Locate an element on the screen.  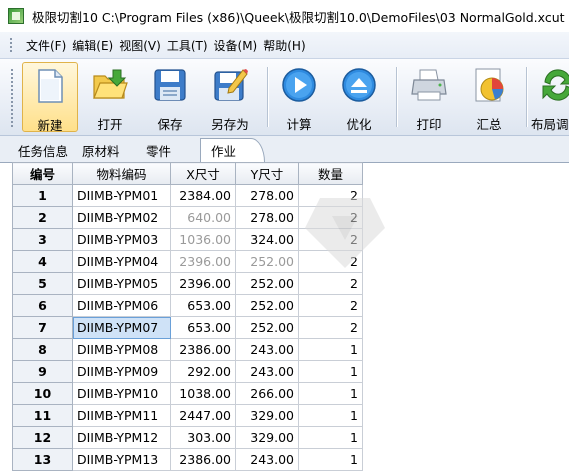
x-size-cell: 1036.00 is located at coordinates (203, 239).